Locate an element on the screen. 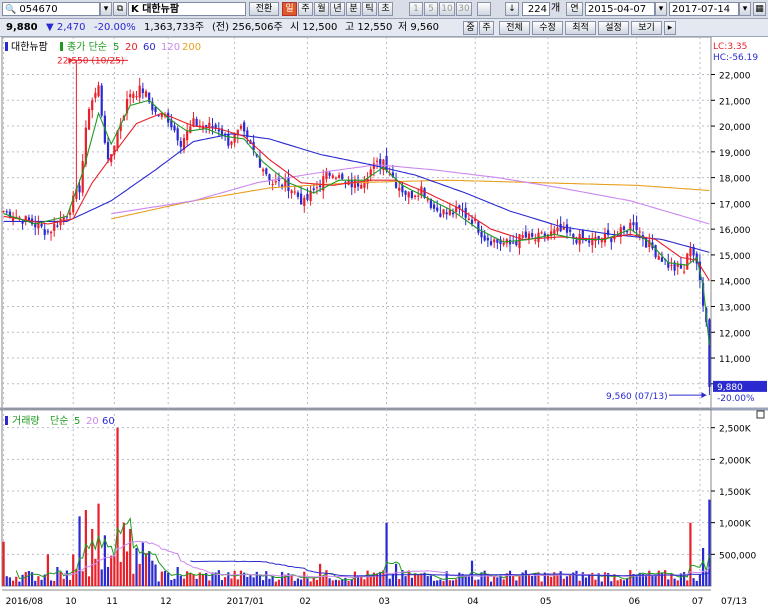 The image size is (768, 609). tab-second: 초 is located at coordinates (385, 9).